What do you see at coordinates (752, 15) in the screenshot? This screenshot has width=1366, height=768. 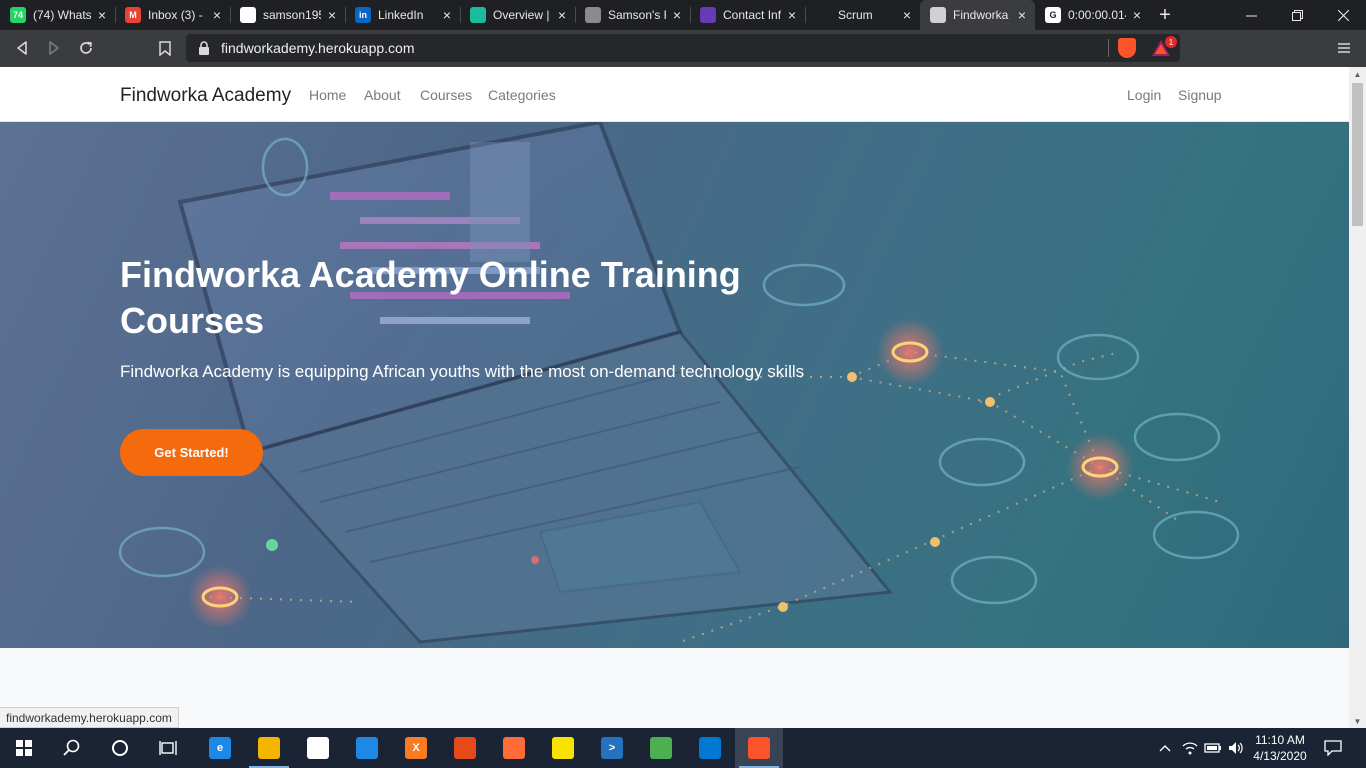 I see `tab-title: Contact Inf` at bounding box center [752, 15].